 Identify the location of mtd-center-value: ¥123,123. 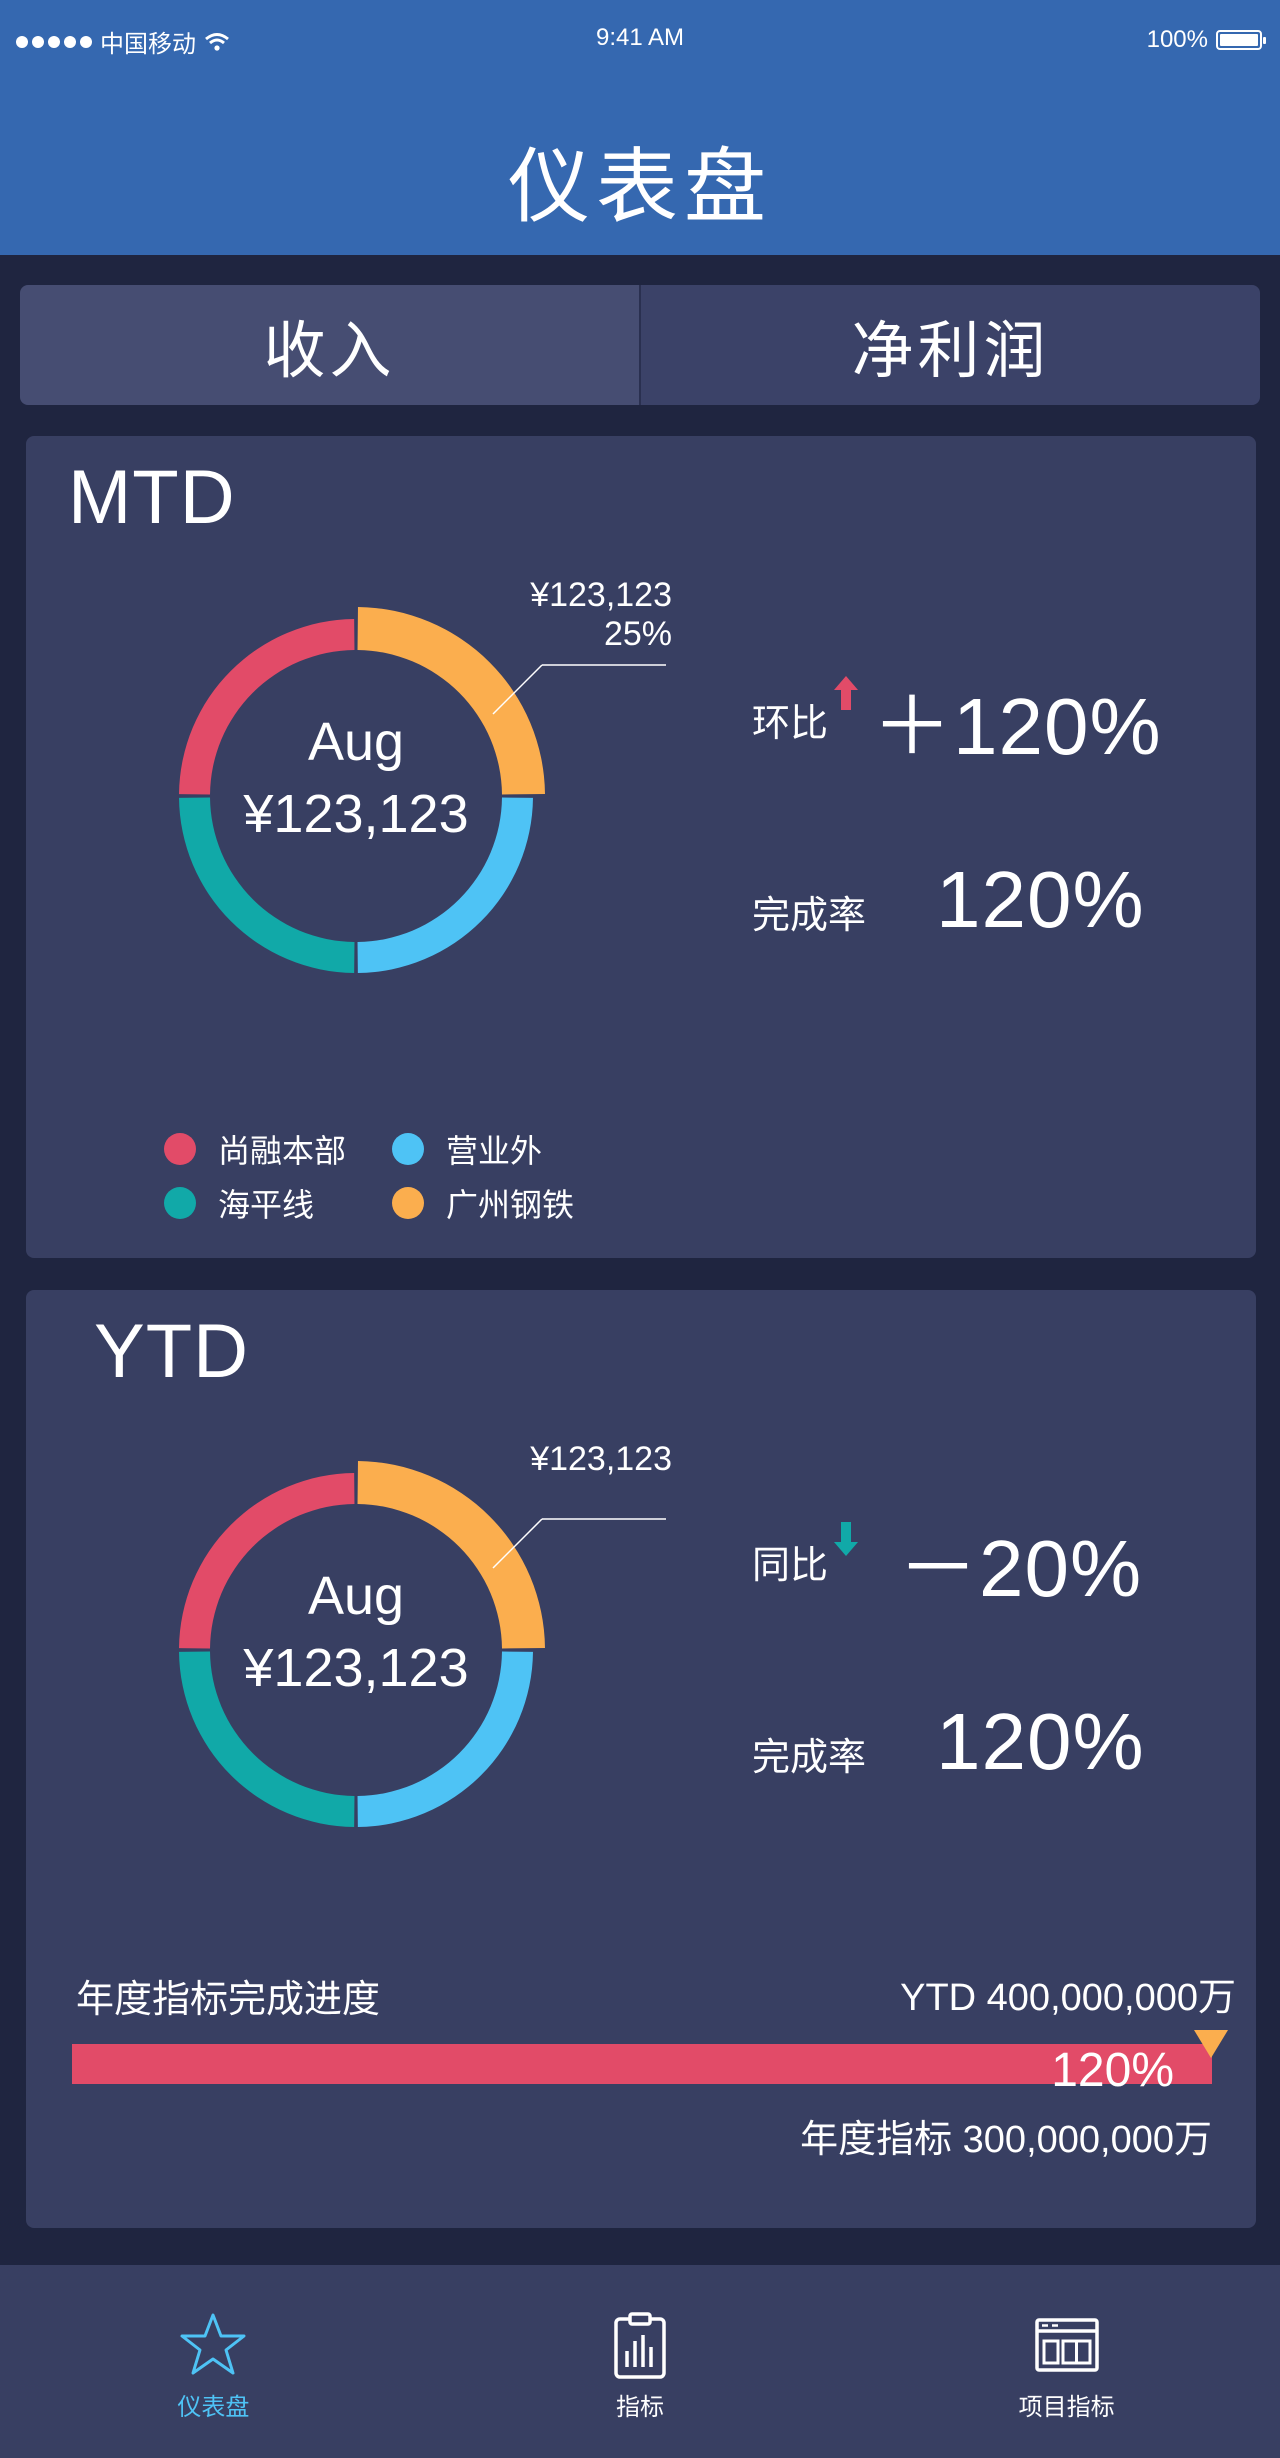
(356, 814).